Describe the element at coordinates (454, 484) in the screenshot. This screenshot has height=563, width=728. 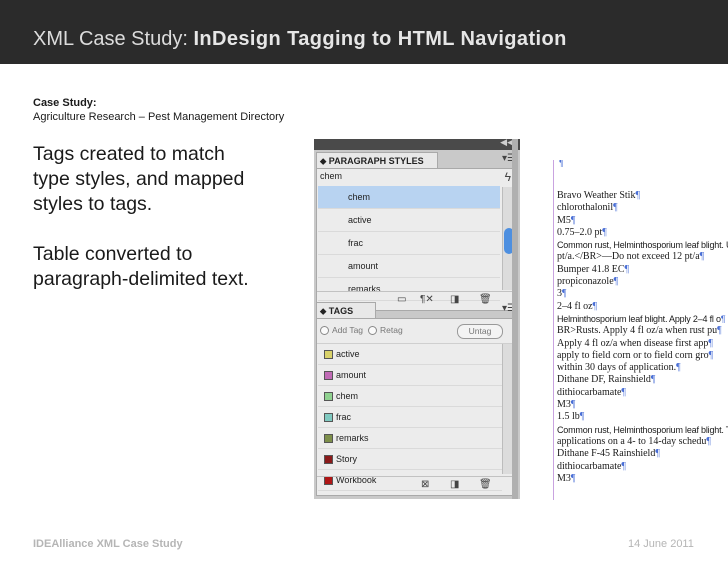
I see `new-tag-icon: ◨` at that location.